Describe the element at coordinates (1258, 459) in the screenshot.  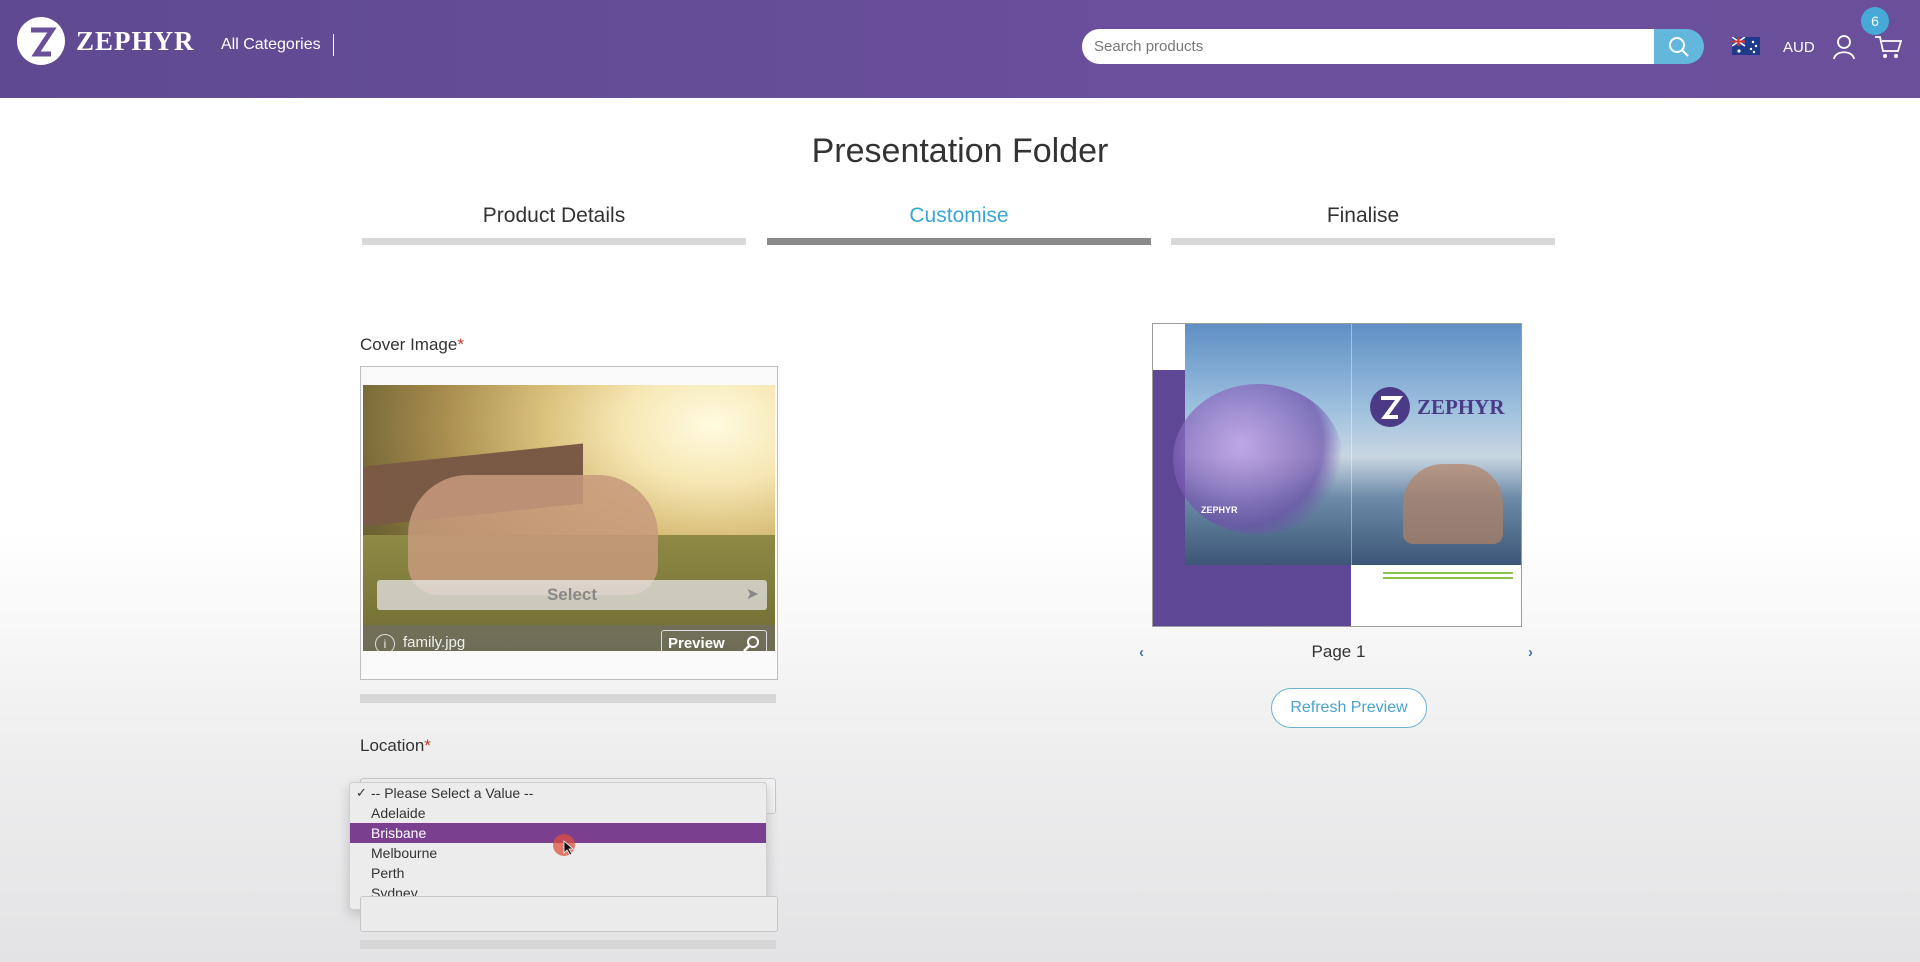
I see `preview-purple-sphere` at that location.